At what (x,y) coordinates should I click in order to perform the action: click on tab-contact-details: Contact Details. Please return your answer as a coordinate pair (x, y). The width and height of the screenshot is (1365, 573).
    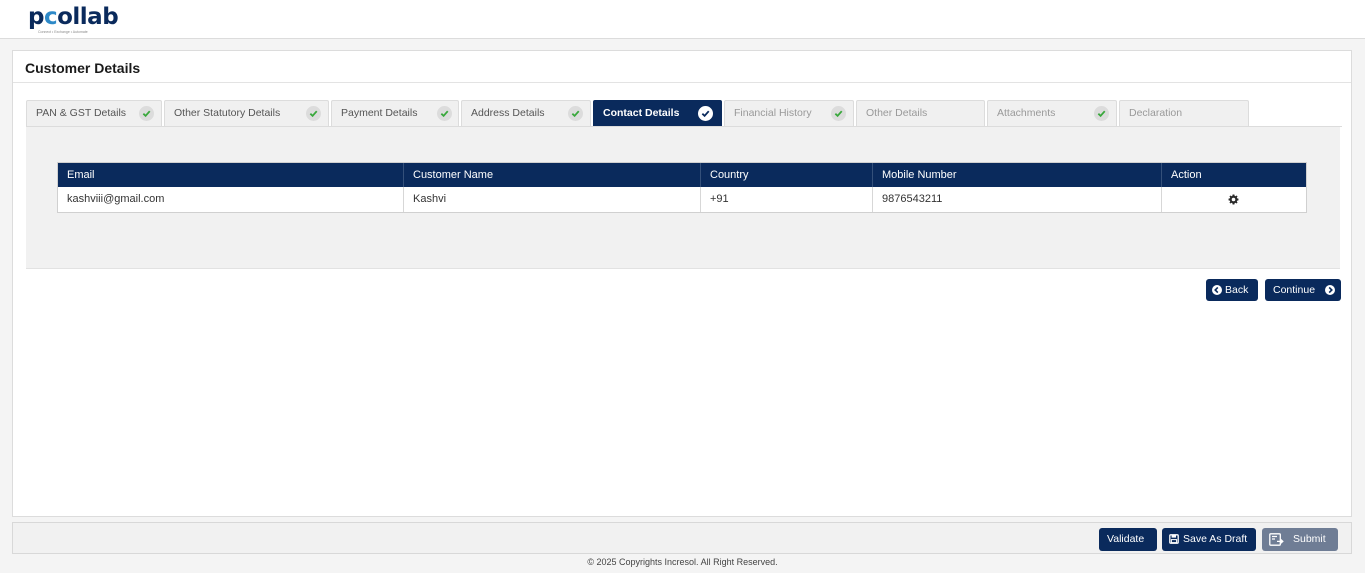
    Looking at the image, I should click on (657, 113).